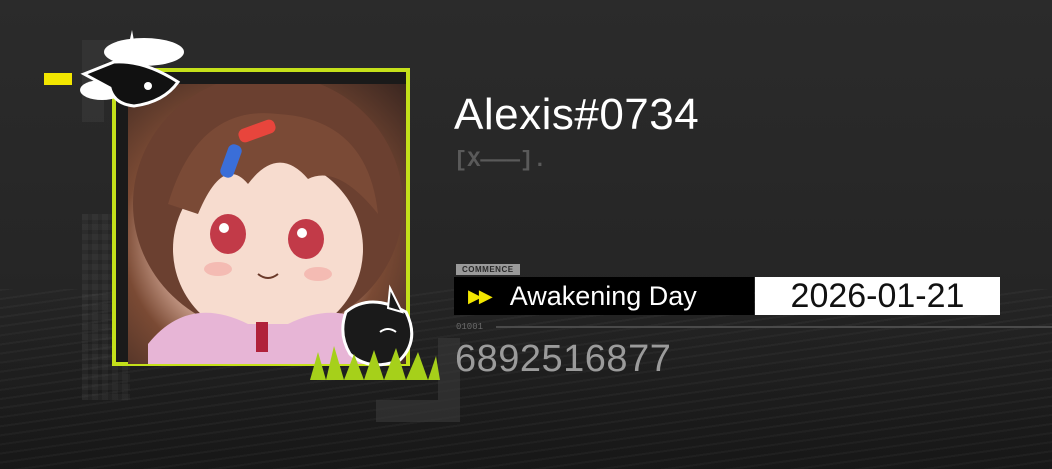 The image size is (1052, 469). Describe the element at coordinates (577, 114) in the screenshot. I see `username: Alexis#0734` at that location.